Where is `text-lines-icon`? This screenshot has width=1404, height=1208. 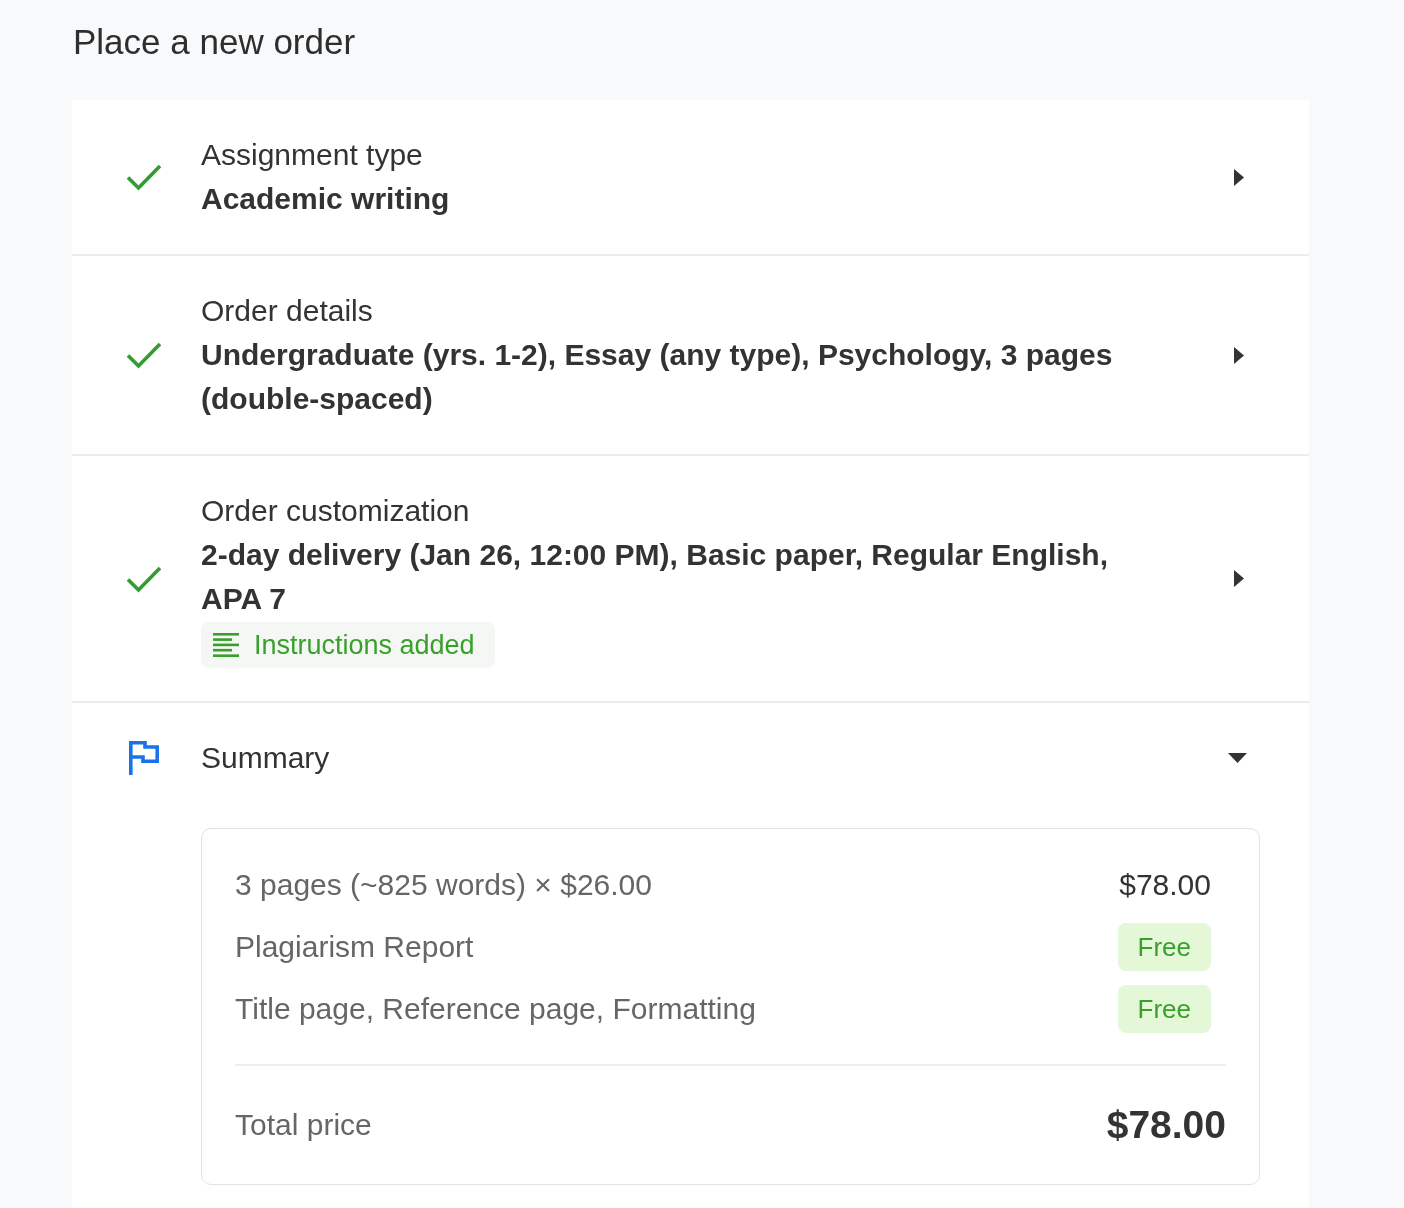 text-lines-icon is located at coordinates (226, 645).